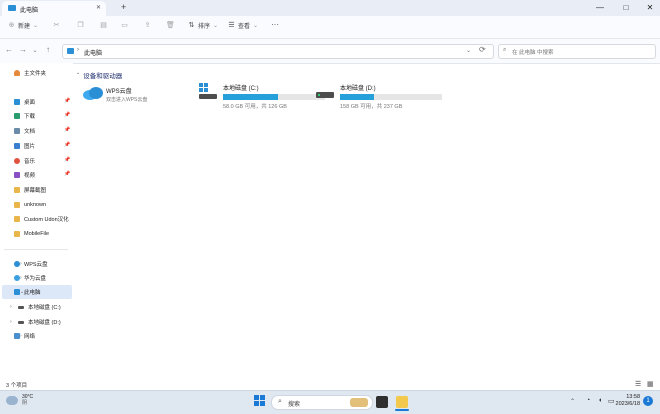  Describe the element at coordinates (35, 205) in the screenshot. I see `sidebar-item-label: unknown` at that location.